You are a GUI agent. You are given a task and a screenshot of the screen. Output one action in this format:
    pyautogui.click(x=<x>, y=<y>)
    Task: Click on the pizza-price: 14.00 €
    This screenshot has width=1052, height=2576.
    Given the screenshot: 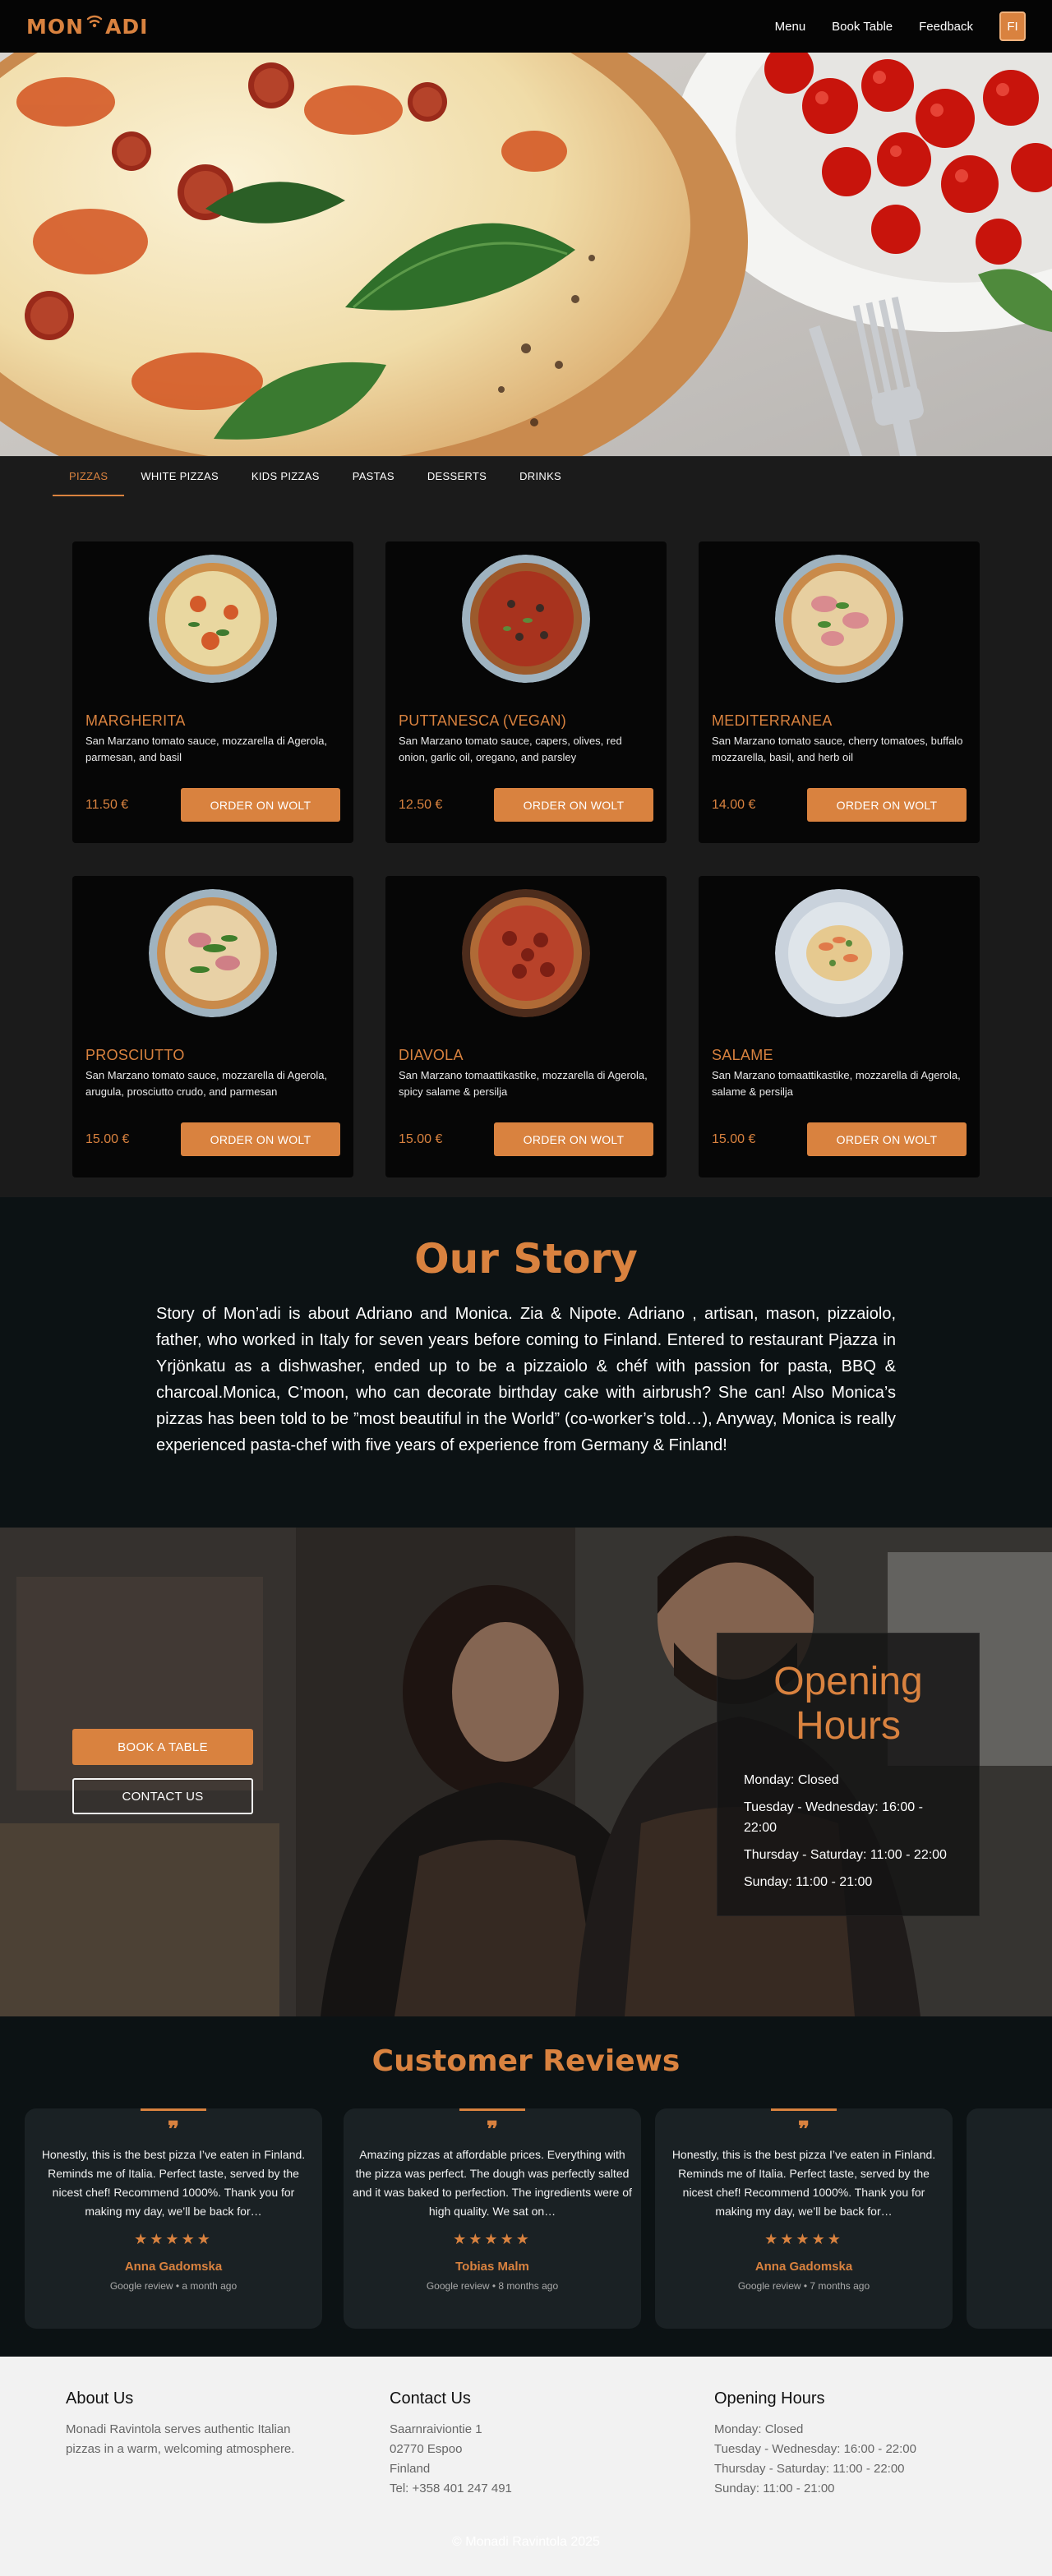 What is the action you would take?
    pyautogui.click(x=734, y=804)
    